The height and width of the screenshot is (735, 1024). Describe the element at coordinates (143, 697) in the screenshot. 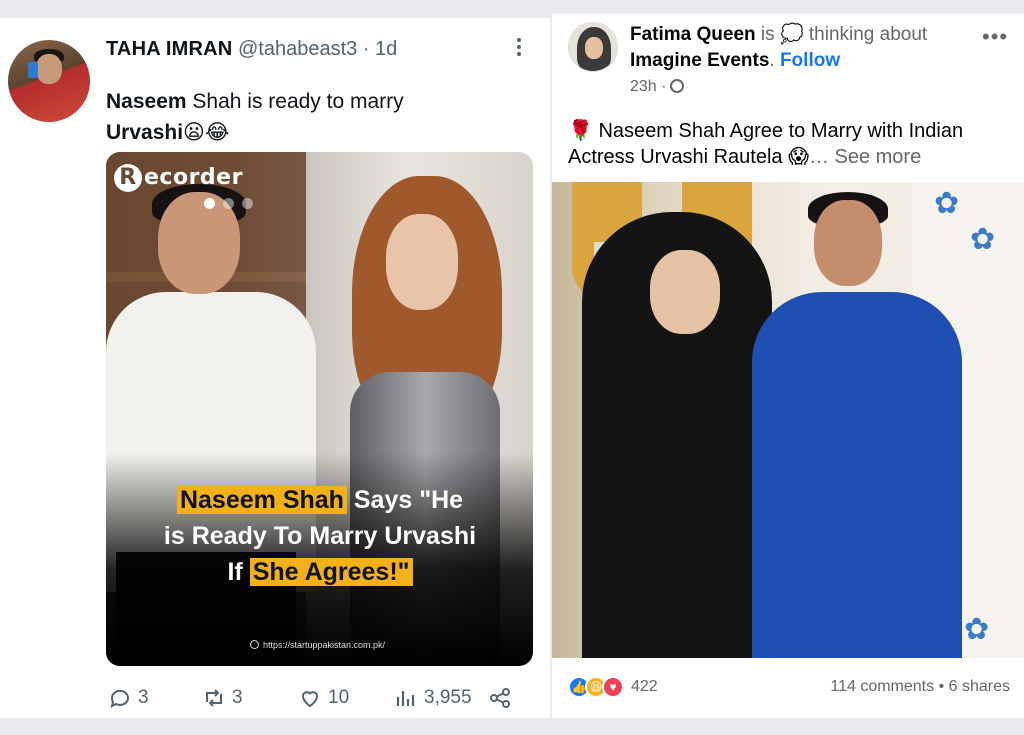

I see `reply-count: 3` at that location.